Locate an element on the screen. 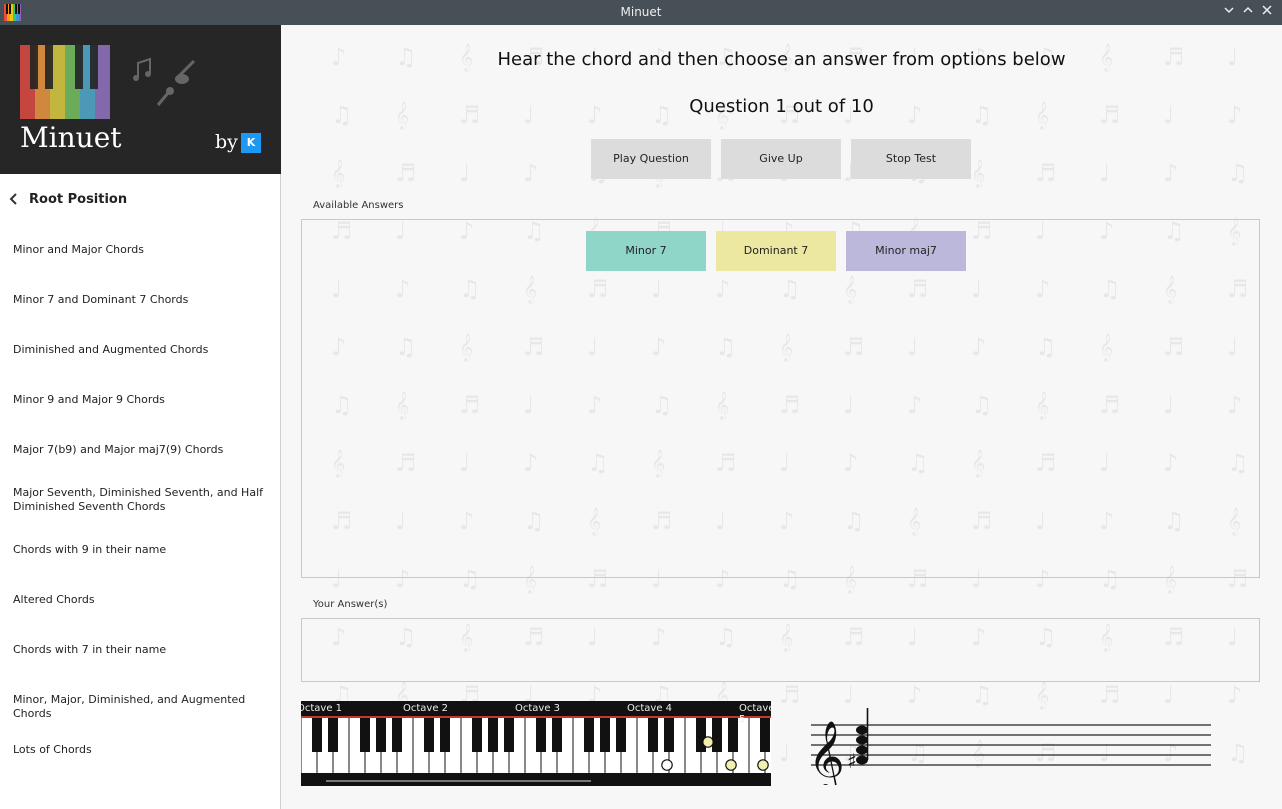 This screenshot has height=809, width=1282. stop-test-button: Stop Test is located at coordinates (911, 159).